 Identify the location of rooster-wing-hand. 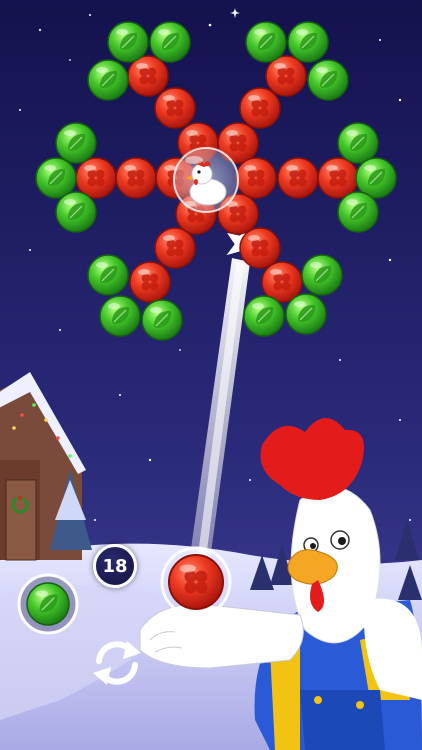
(221, 636).